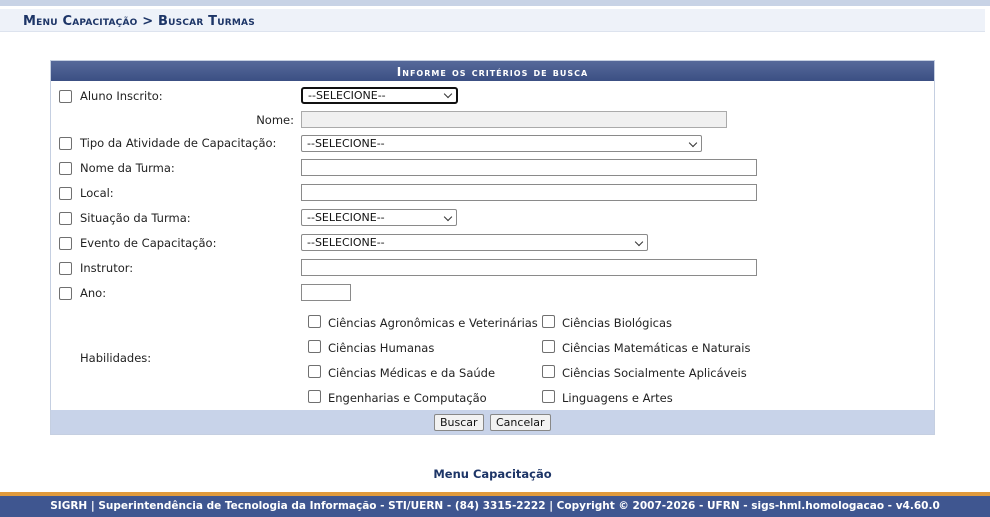 The height and width of the screenshot is (517, 990). What do you see at coordinates (492, 71) in the screenshot?
I see `form-title: Informe os critérios de busca` at bounding box center [492, 71].